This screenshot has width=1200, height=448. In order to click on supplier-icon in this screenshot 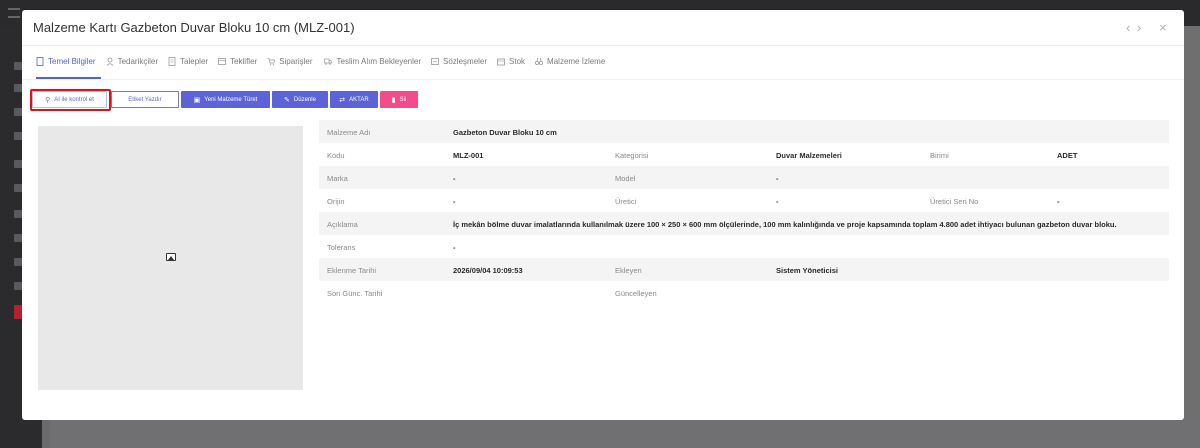, I will do `click(109, 61)`.